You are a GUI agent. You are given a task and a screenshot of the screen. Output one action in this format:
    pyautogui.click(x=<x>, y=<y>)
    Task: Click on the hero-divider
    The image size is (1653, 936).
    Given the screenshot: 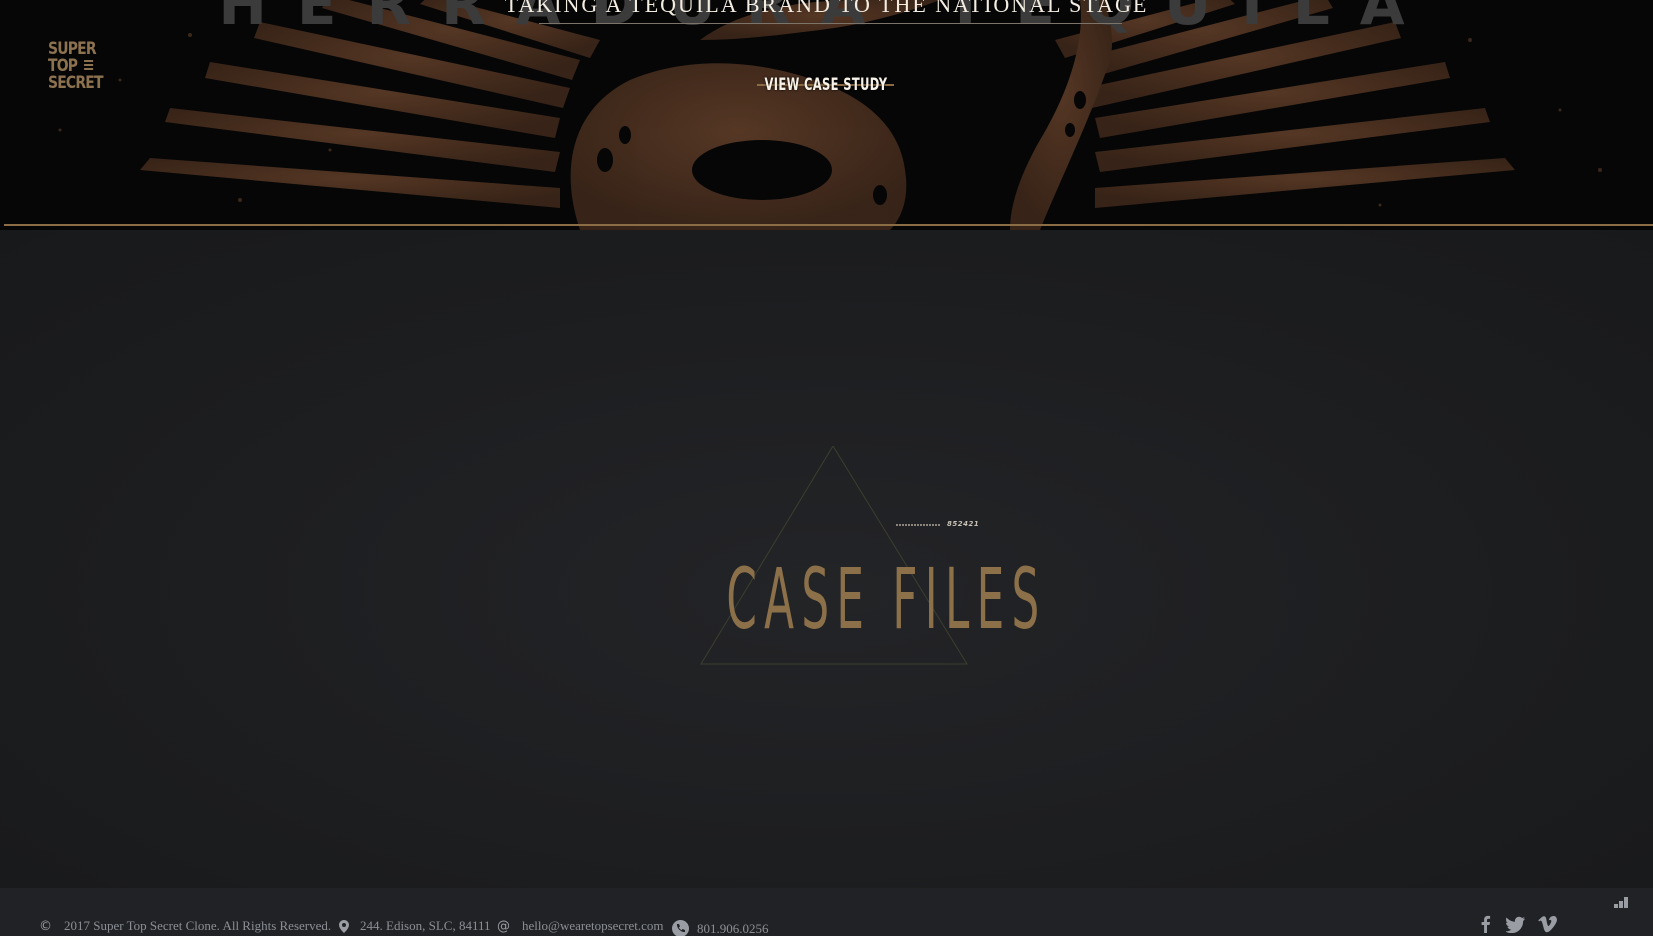 What is the action you would take?
    pyautogui.click(x=828, y=225)
    